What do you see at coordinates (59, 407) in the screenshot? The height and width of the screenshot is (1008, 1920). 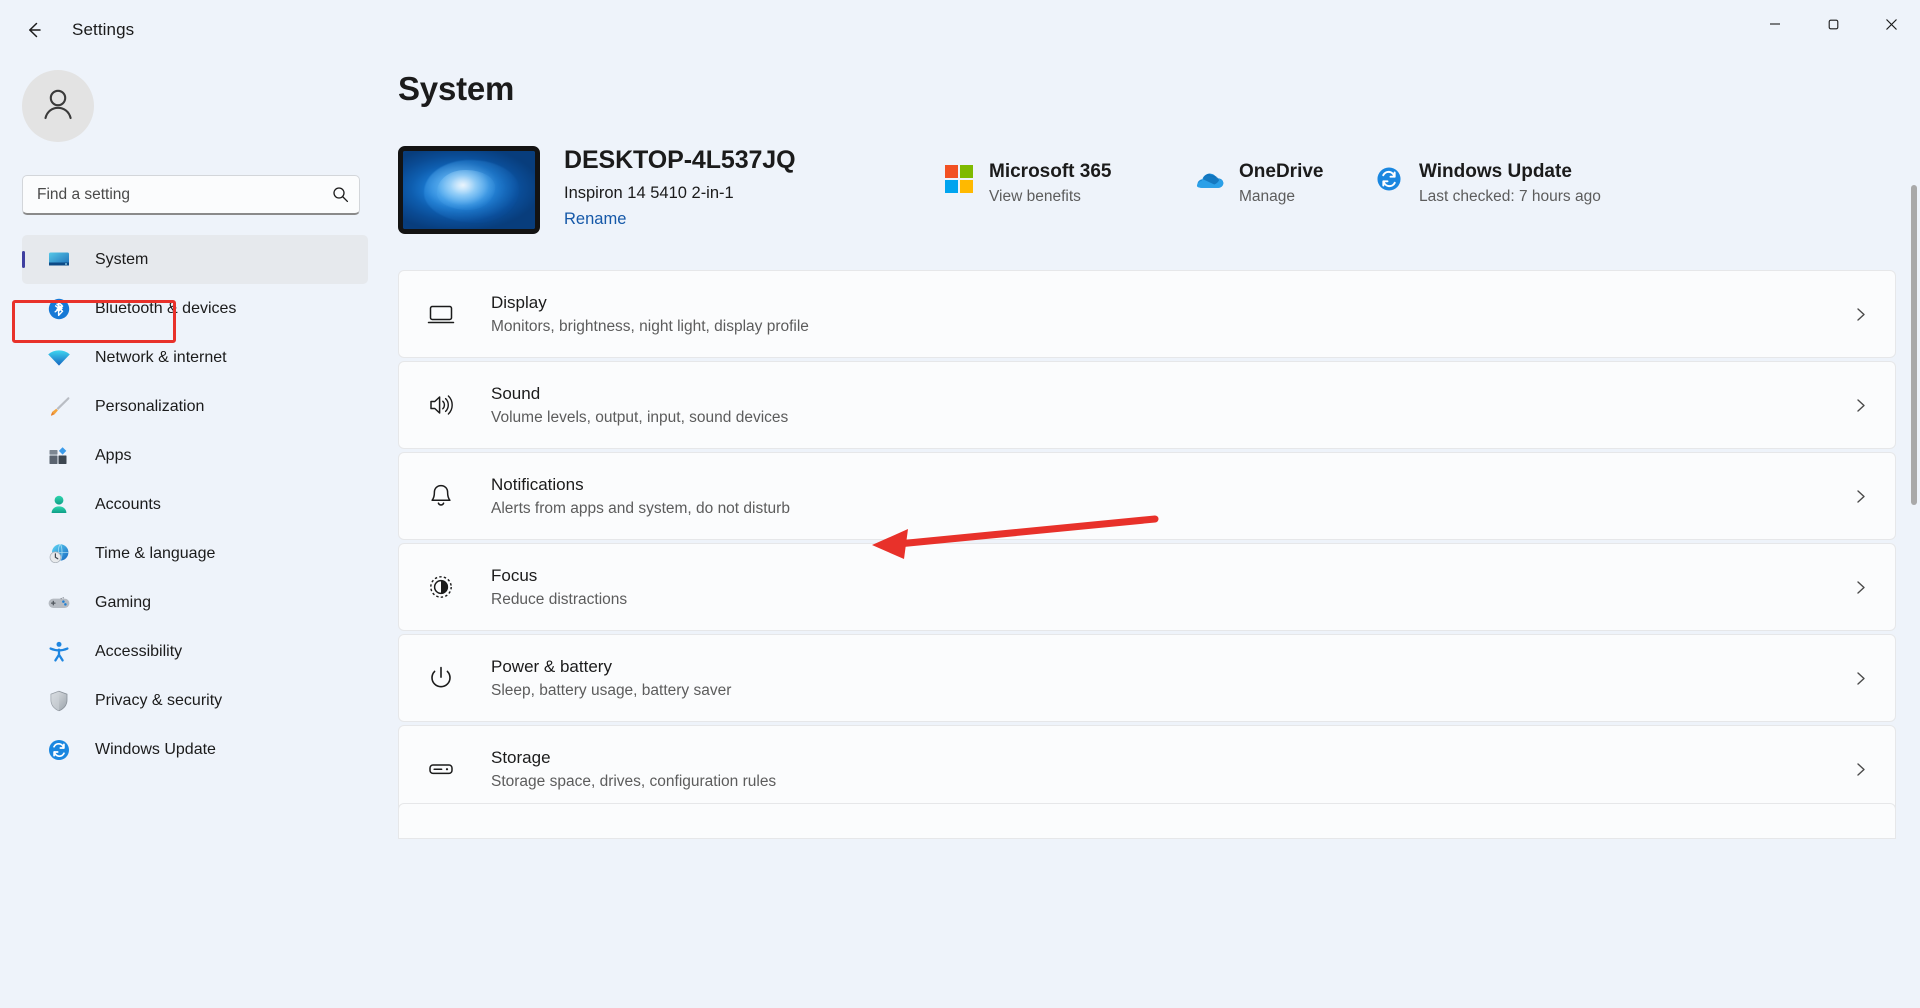 I see `paintbrush-icon` at bounding box center [59, 407].